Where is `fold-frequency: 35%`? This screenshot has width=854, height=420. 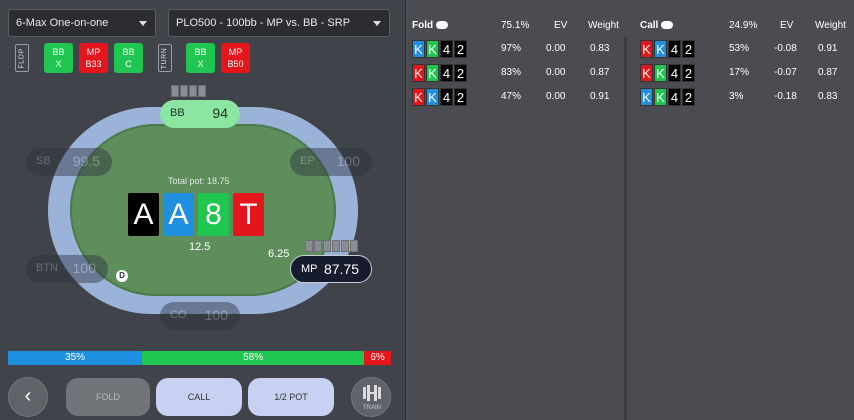
fold-frequency: 35% is located at coordinates (75, 358).